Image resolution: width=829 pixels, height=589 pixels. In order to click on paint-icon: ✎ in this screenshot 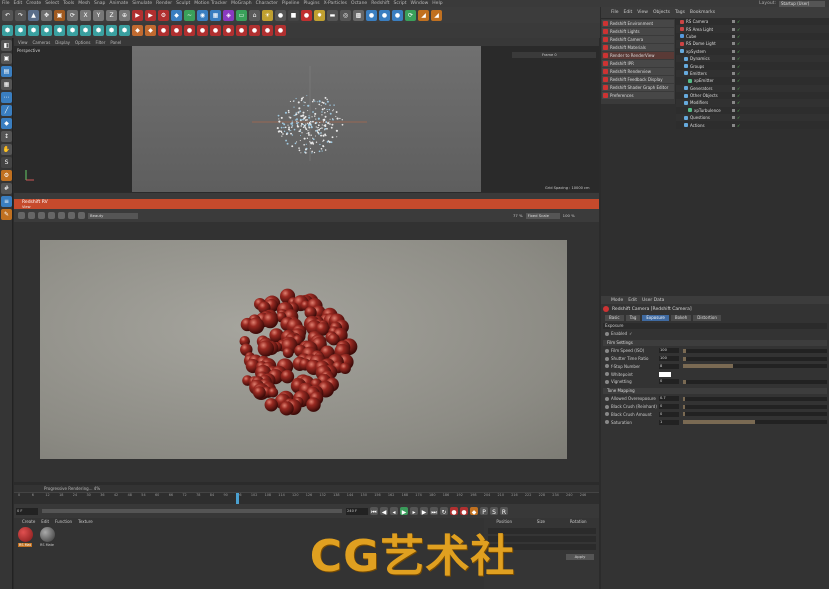, I will do `click(6, 214)`.